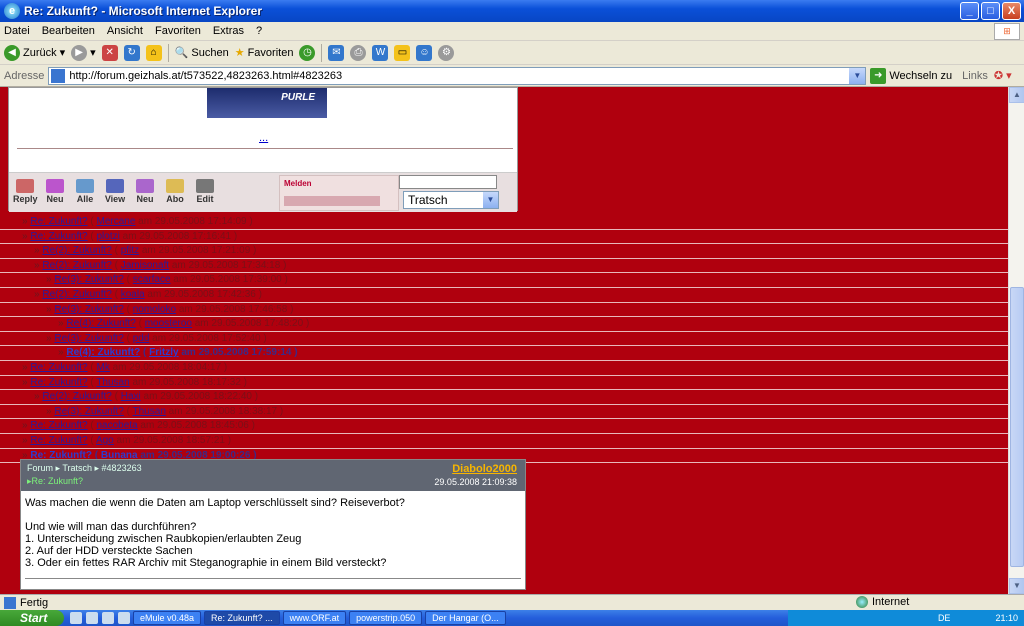 The height and width of the screenshot is (626, 1024). Describe the element at coordinates (336, 52) in the screenshot. I see `mail-icon: ✉` at that location.